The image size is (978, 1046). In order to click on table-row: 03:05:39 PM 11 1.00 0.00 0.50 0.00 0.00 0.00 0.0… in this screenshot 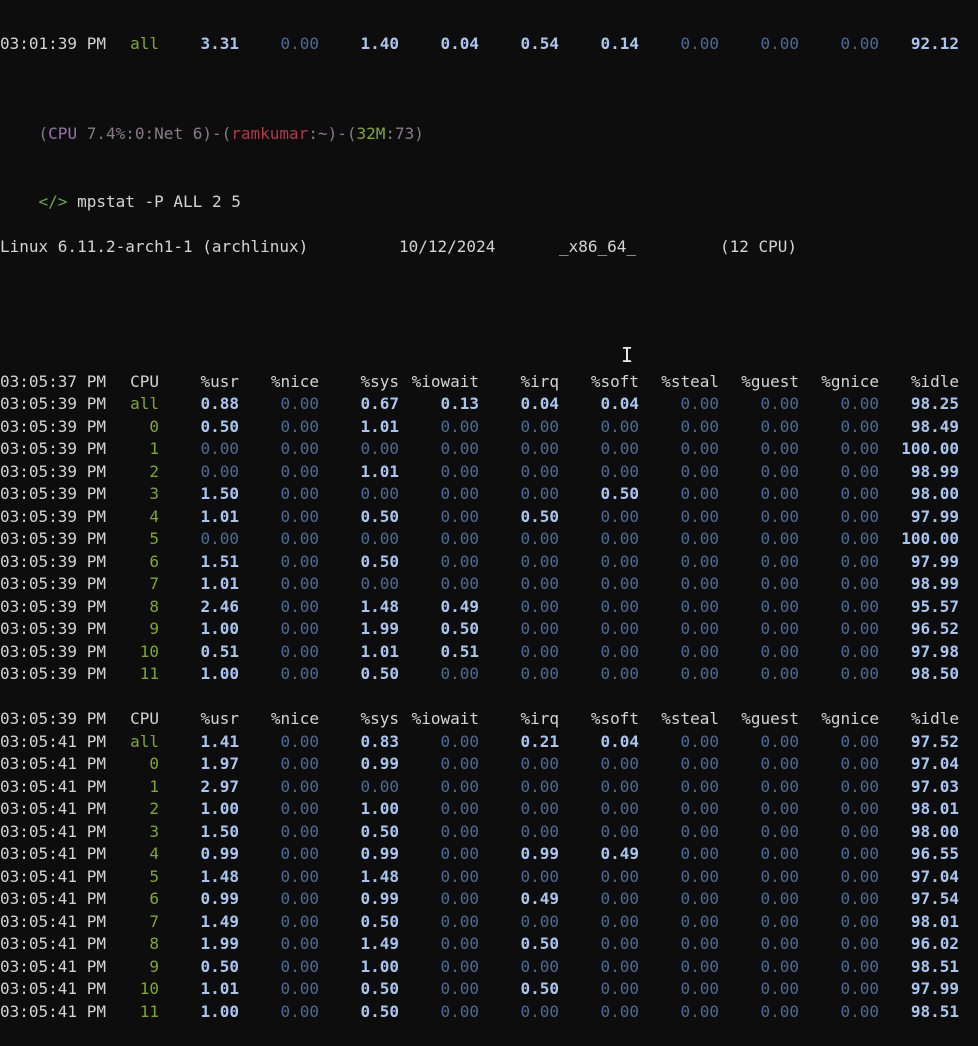, I will do `click(489, 674)`.